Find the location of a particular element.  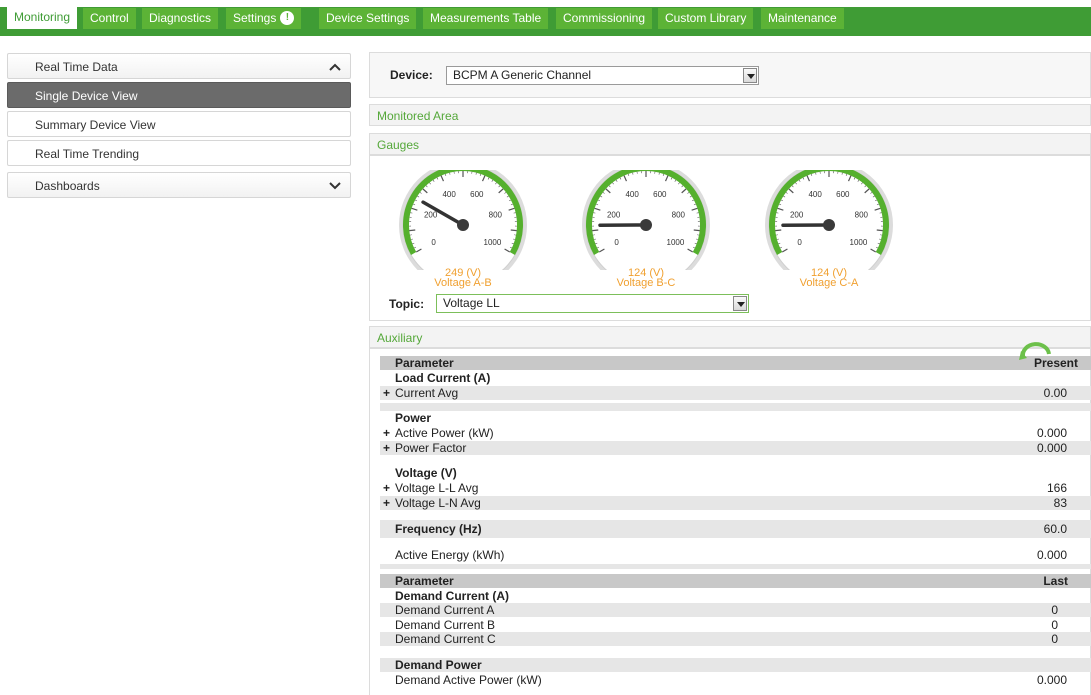

tab-control: Control is located at coordinates (109, 18).